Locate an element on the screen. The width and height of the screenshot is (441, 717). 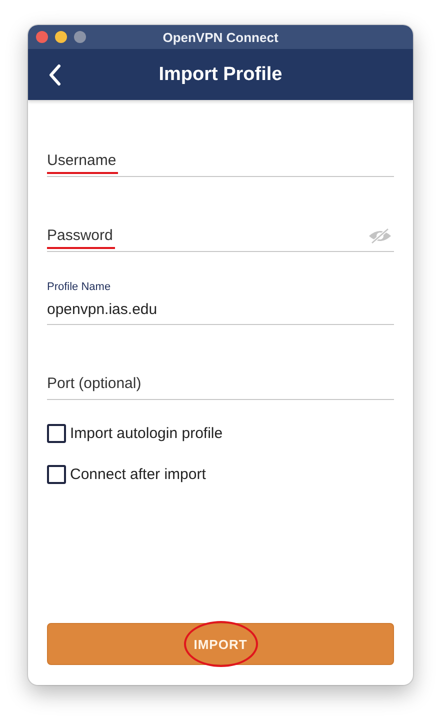
field-placeholder: Password is located at coordinates (80, 236).